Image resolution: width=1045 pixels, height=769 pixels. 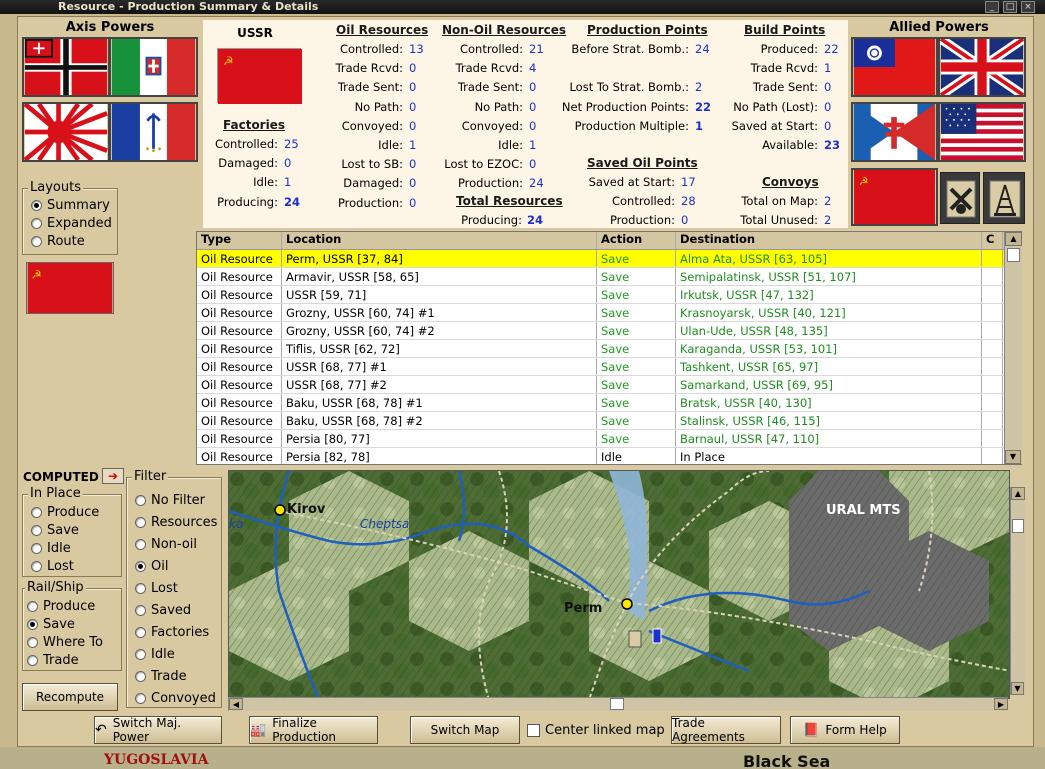 What do you see at coordinates (1028, 7) in the screenshot?
I see `close-icon: ×` at bounding box center [1028, 7].